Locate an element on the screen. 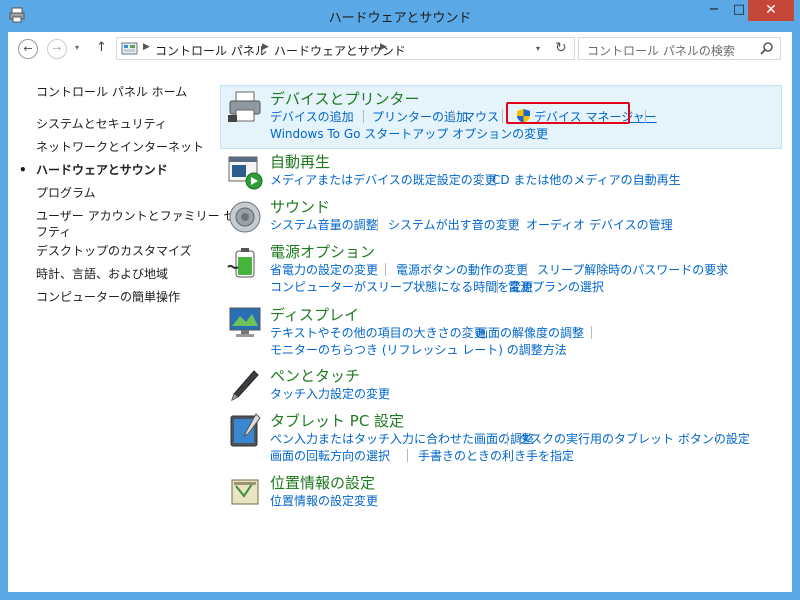  title-bar: ハードウェアとサウンド − □ ✕ is located at coordinates (400, 16).